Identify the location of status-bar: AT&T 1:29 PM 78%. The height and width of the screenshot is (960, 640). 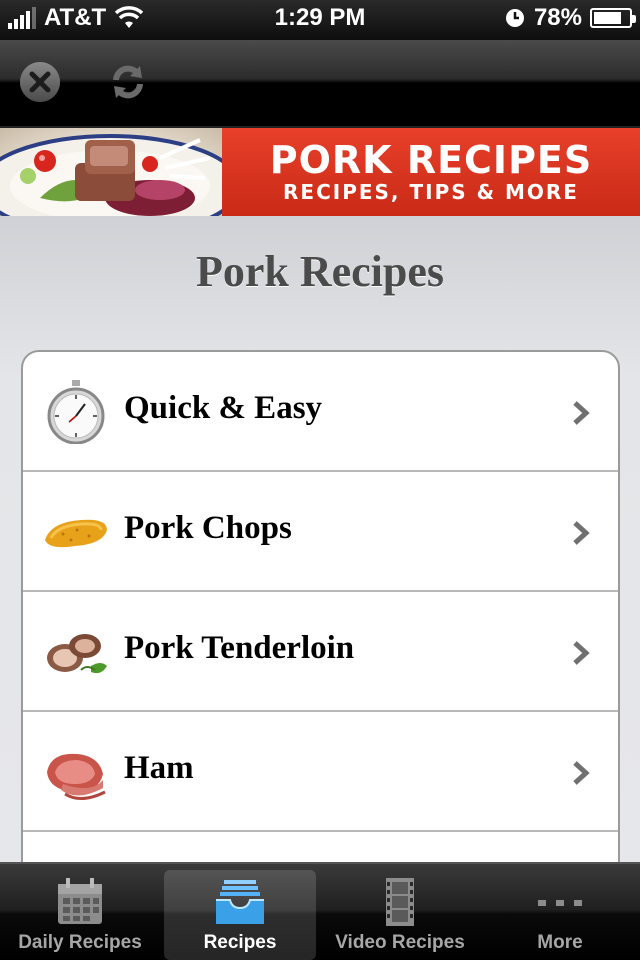
(320, 20).